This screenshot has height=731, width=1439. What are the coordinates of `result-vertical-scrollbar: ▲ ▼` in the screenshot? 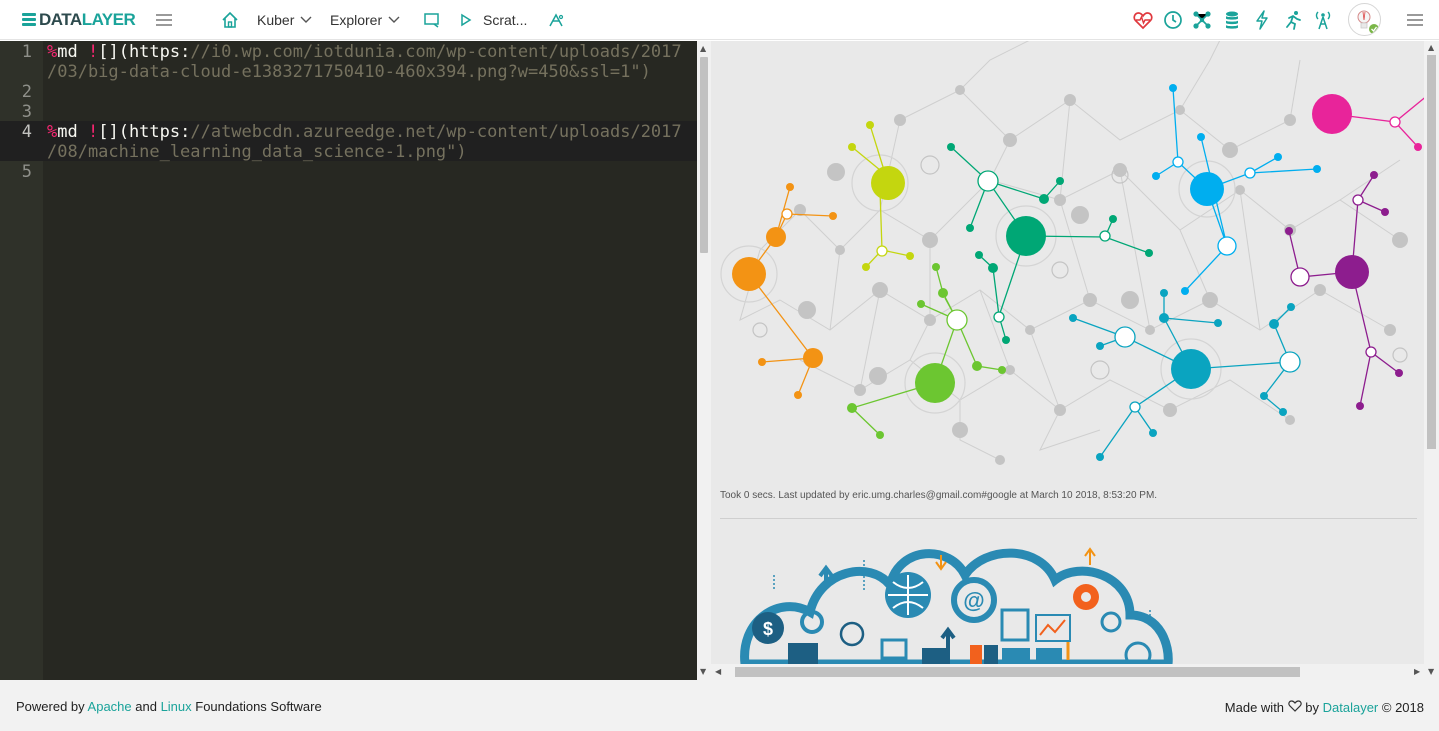 It's located at (1431, 360).